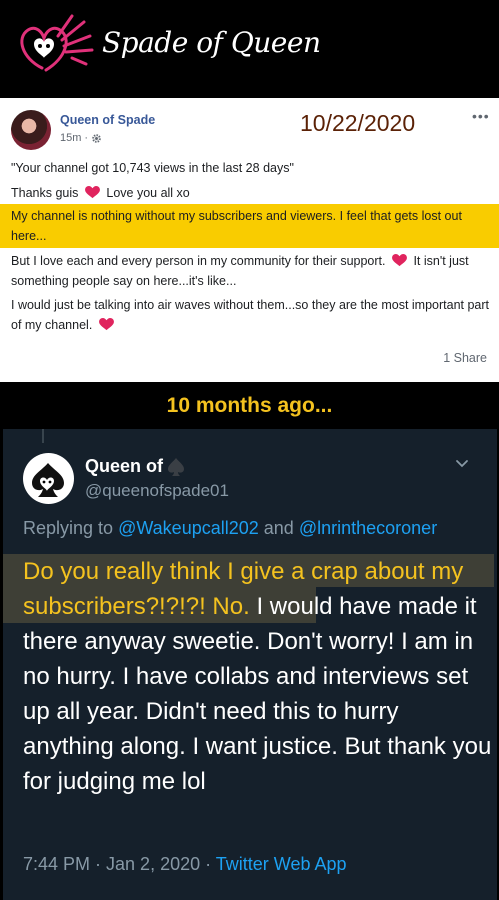 This screenshot has width=499, height=900. Describe the element at coordinates (107, 120) in the screenshot. I see `author-name: Queen of Spade` at that location.